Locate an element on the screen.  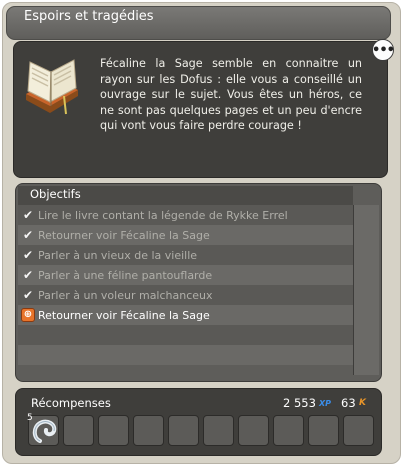
objective-label: Parler à un vieux de la vieille is located at coordinates (118, 255).